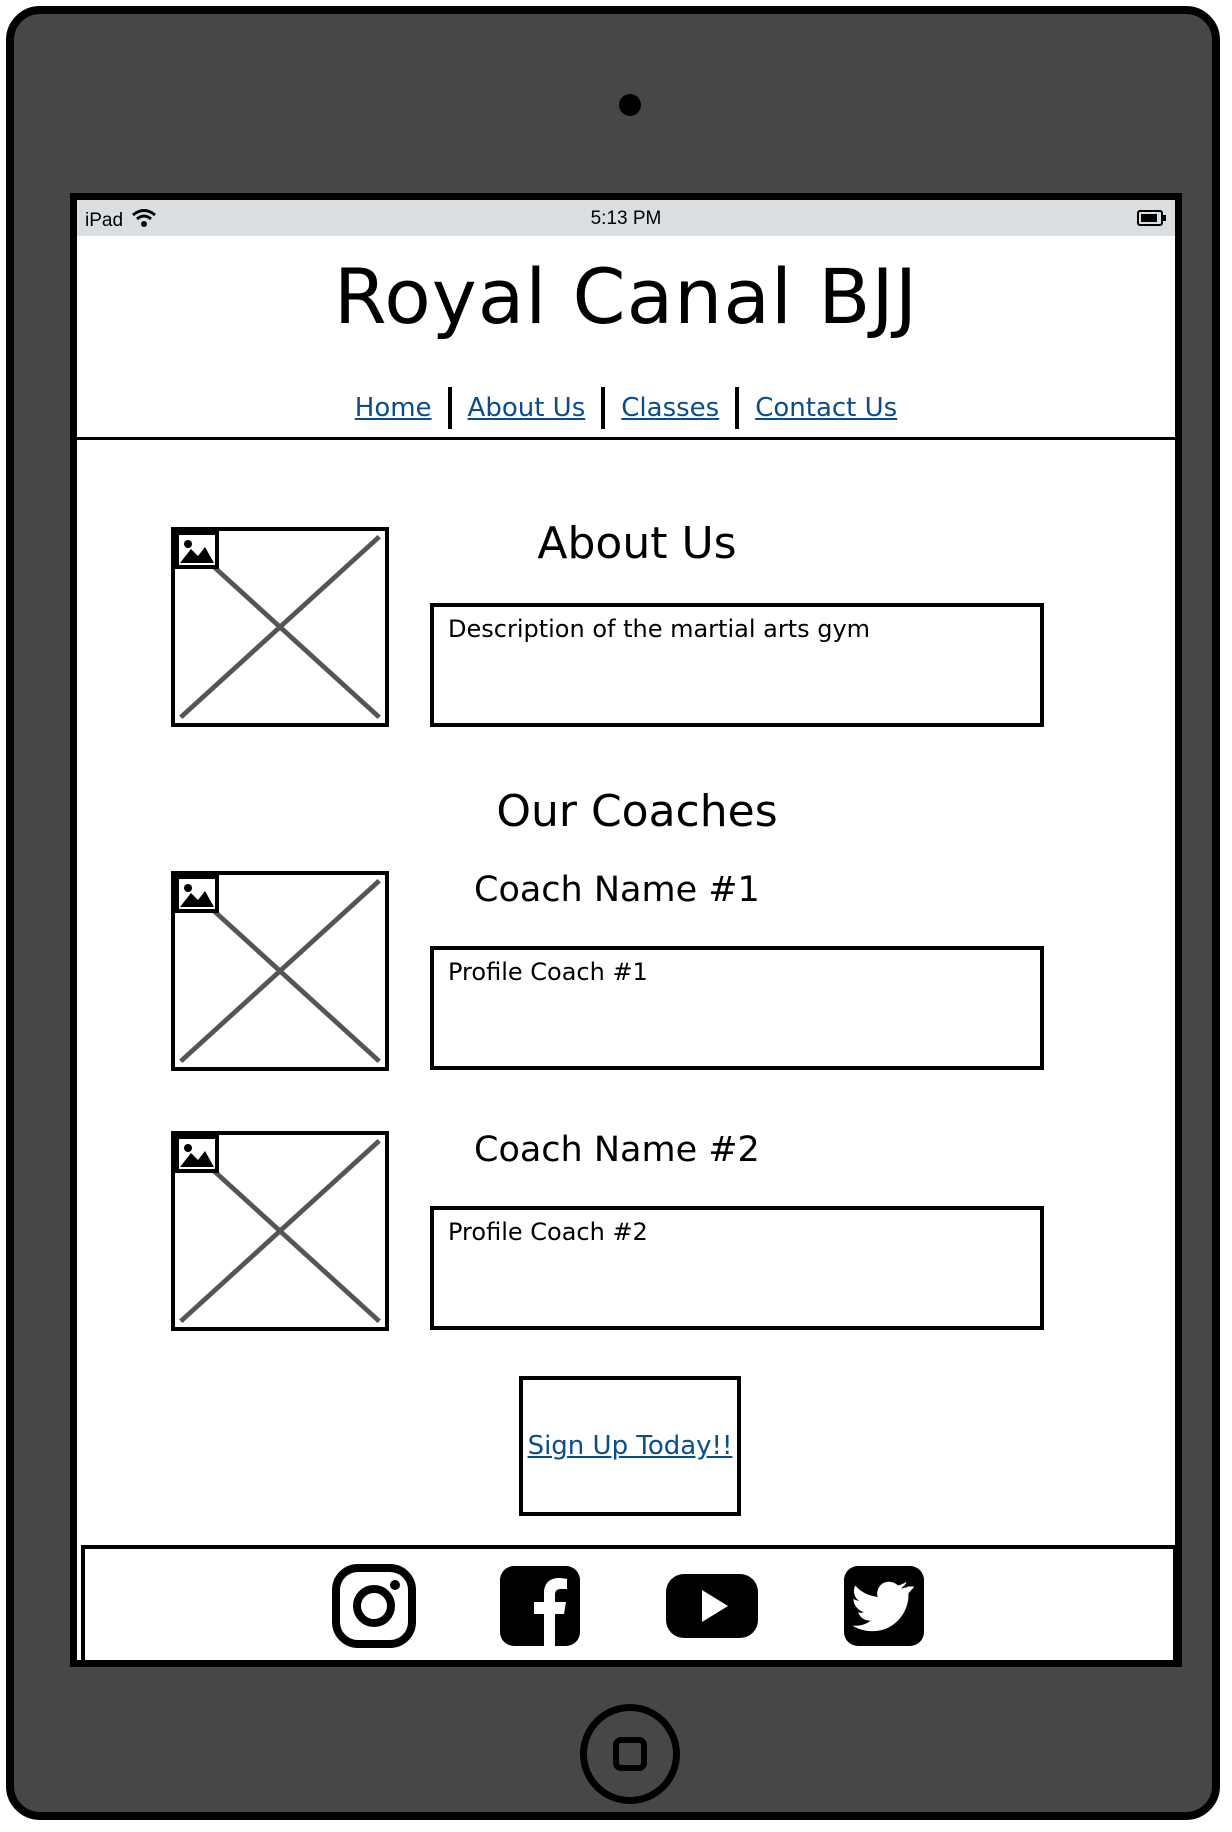  I want to click on coach-2-image-placeholder, so click(280, 1231).